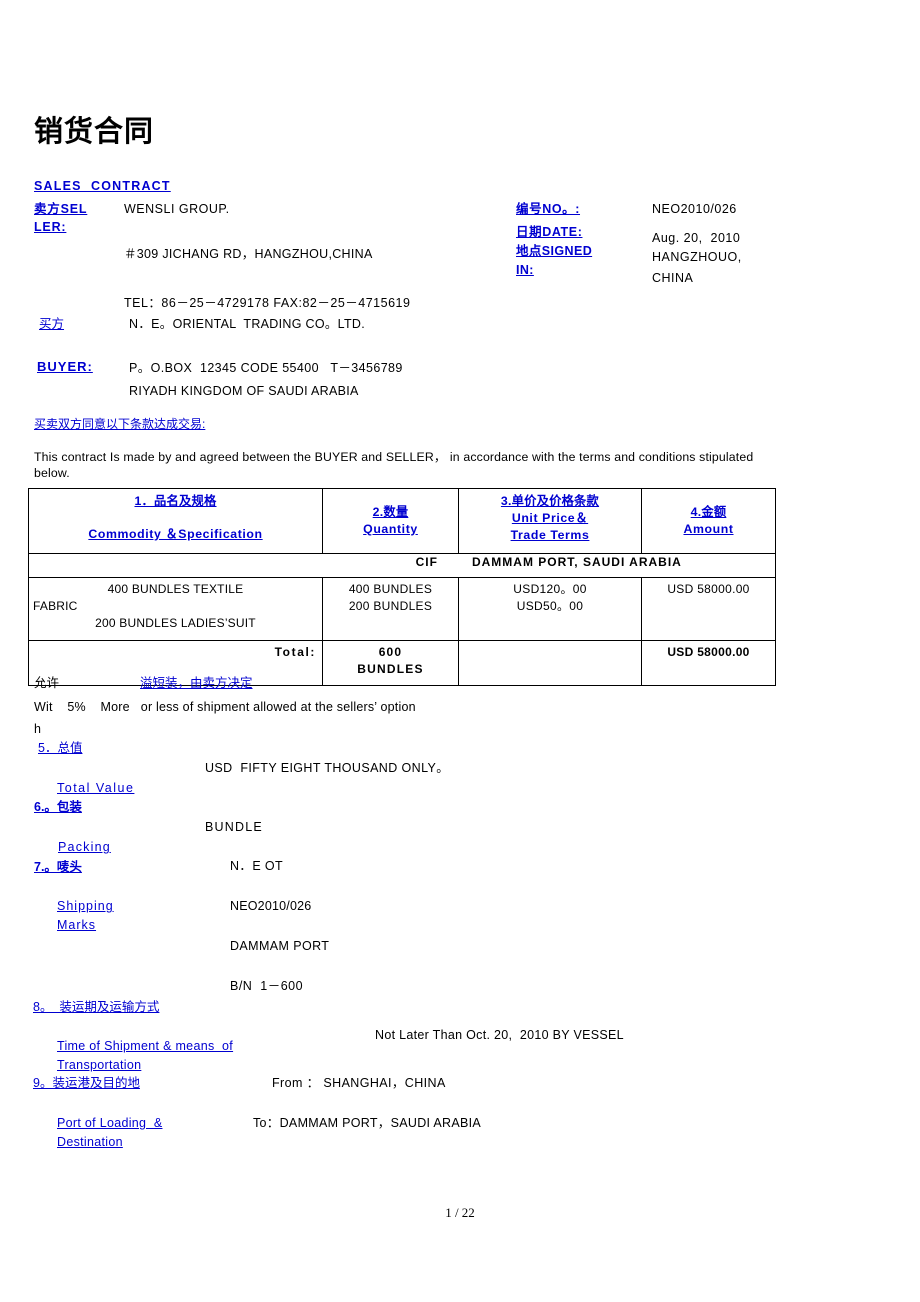  What do you see at coordinates (359, 1083) in the screenshot?
I see `clause-ports-value-line1: From ： SHANGHAI，CHINA` at bounding box center [359, 1083].